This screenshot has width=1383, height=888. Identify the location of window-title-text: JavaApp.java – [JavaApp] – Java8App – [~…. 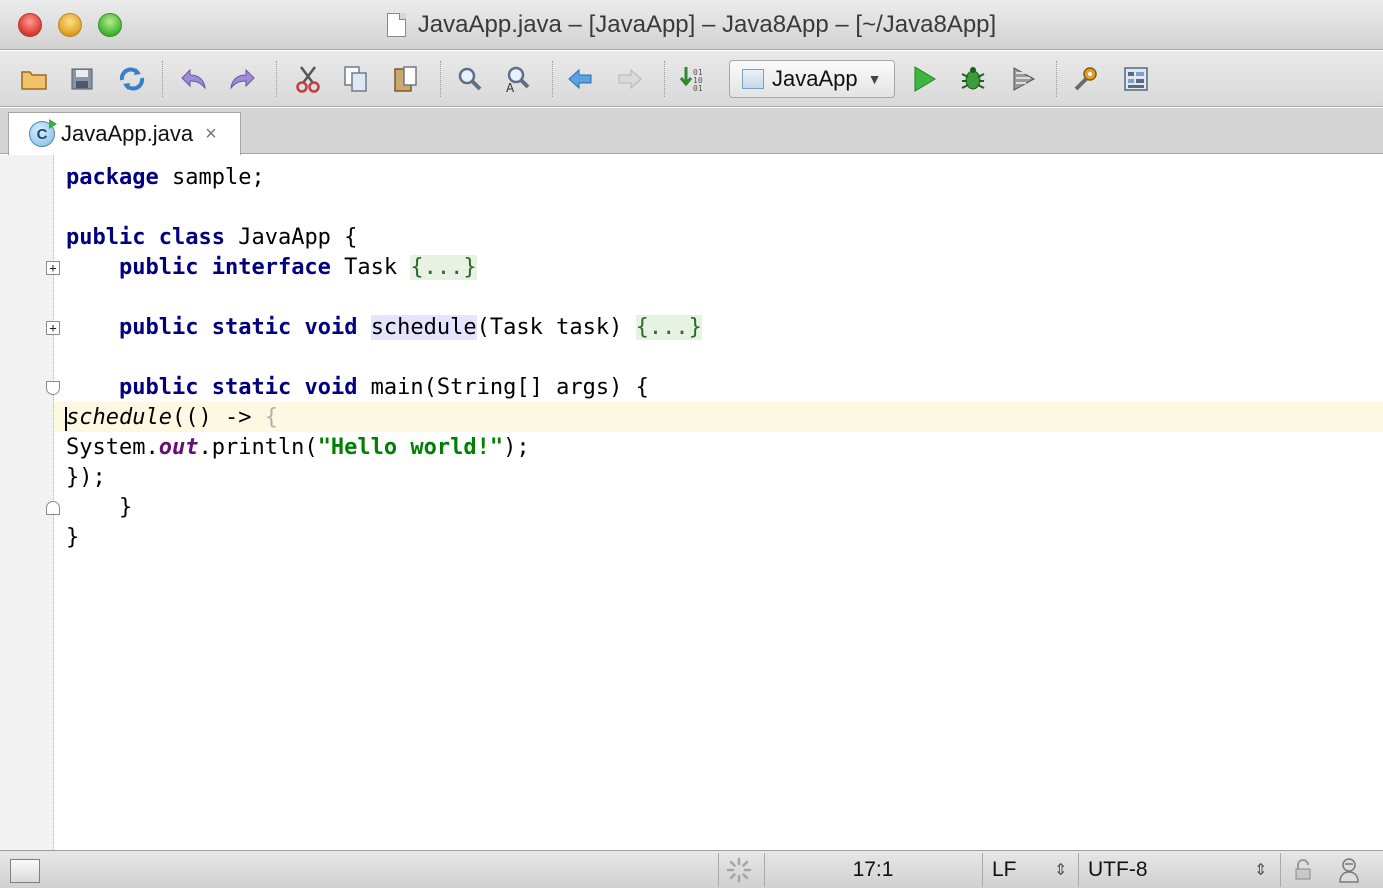
(707, 24).